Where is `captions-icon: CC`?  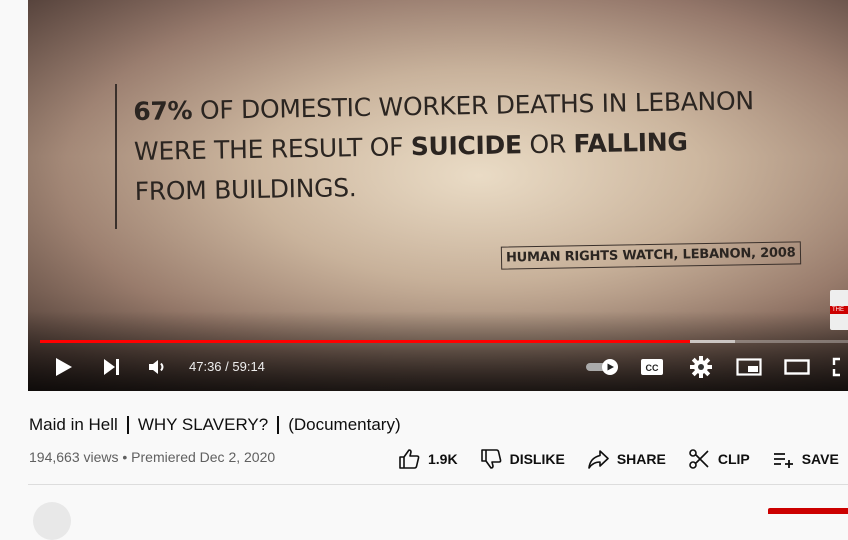 captions-icon: CC is located at coordinates (652, 367).